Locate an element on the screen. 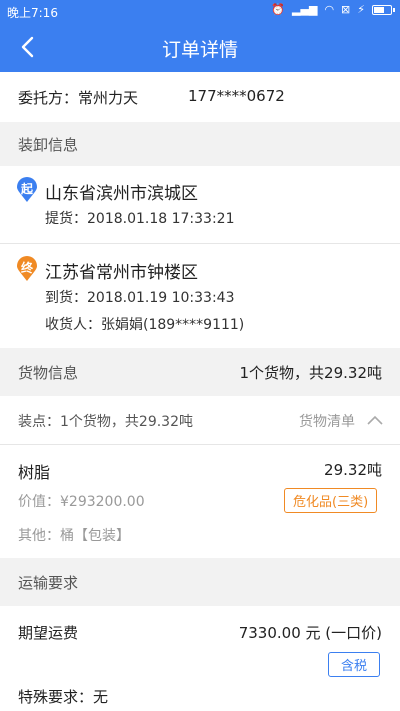 Image resolution: width=400 pixels, height=711 pixels. cargo-list-label: 货物清单 is located at coordinates (327, 421).